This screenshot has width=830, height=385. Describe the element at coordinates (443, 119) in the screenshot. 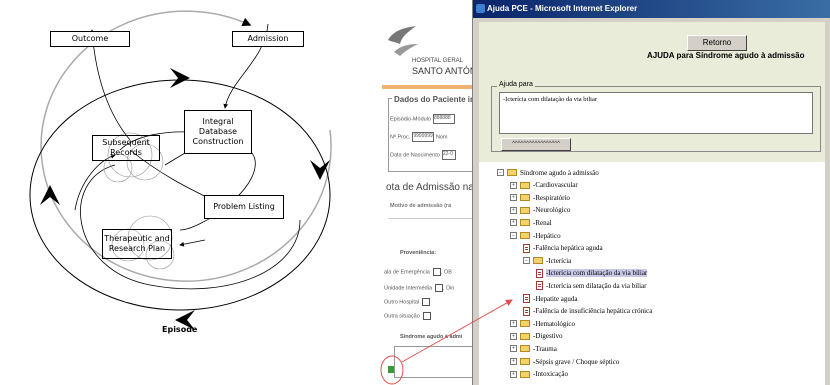

I see `field-episode-input: 888888` at that location.